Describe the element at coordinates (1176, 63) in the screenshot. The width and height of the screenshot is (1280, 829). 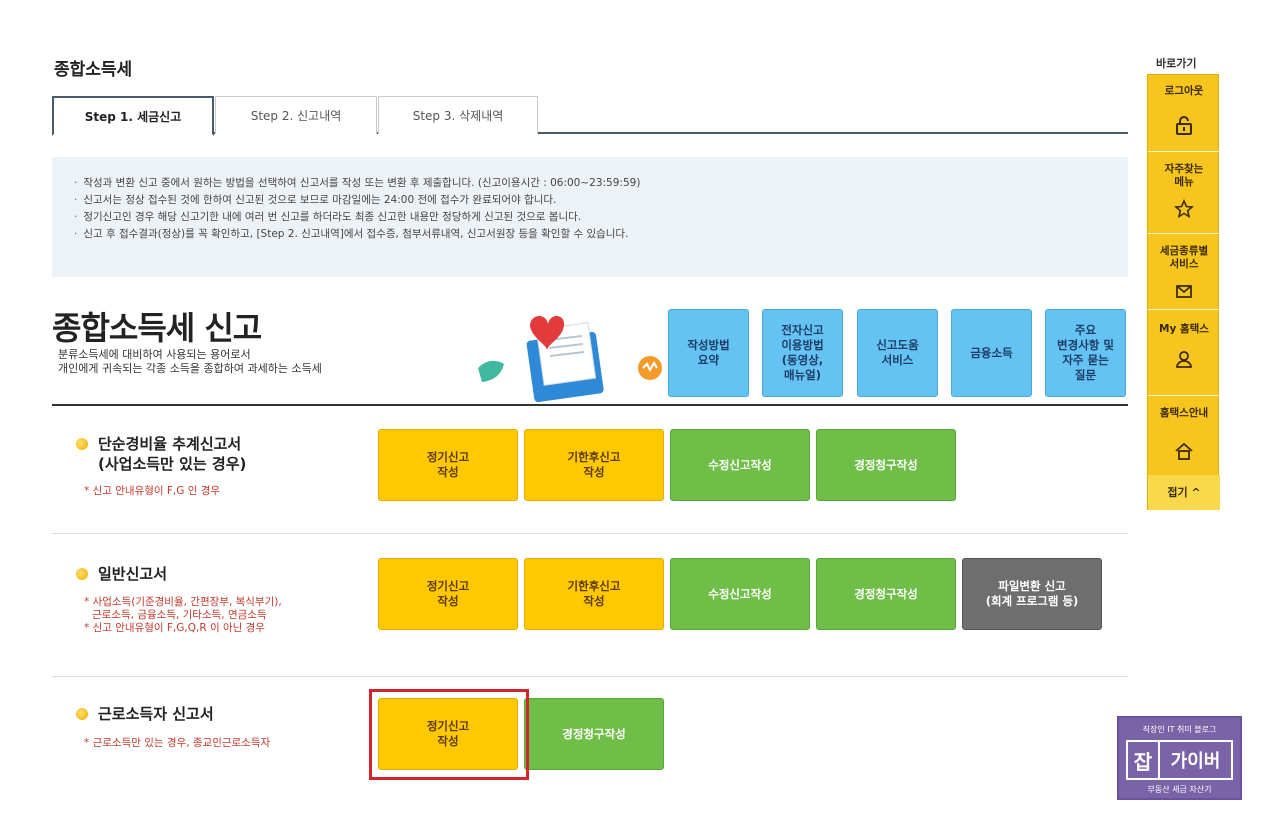
I see `quicklinks-title: 바로가기` at that location.